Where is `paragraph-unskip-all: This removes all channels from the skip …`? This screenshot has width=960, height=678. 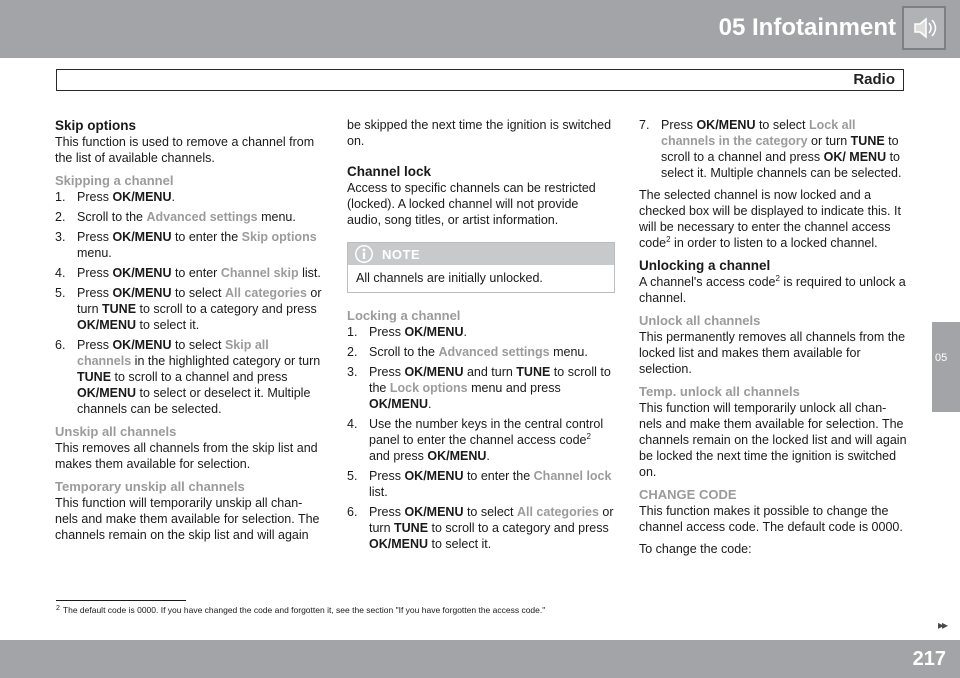
paragraph-unskip-all: This removes all channels from the skip … is located at coordinates (186, 456).